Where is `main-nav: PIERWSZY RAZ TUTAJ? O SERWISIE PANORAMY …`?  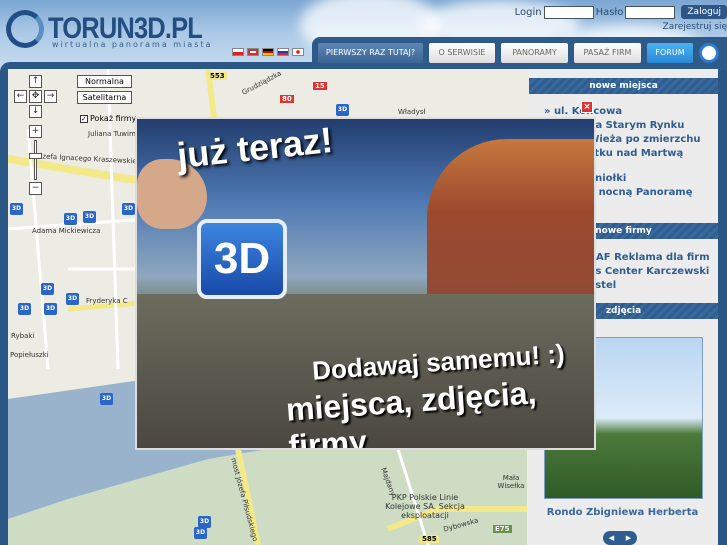
main-nav: PIERWSZY RAZ TUTAJ? O SERWISIE PANORAMY … is located at coordinates (519, 53).